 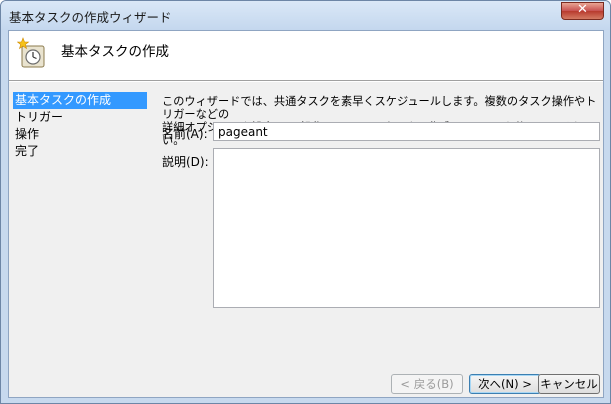 What do you see at coordinates (115, 52) in the screenshot?
I see `page-title: 基本タスクの作成` at bounding box center [115, 52].